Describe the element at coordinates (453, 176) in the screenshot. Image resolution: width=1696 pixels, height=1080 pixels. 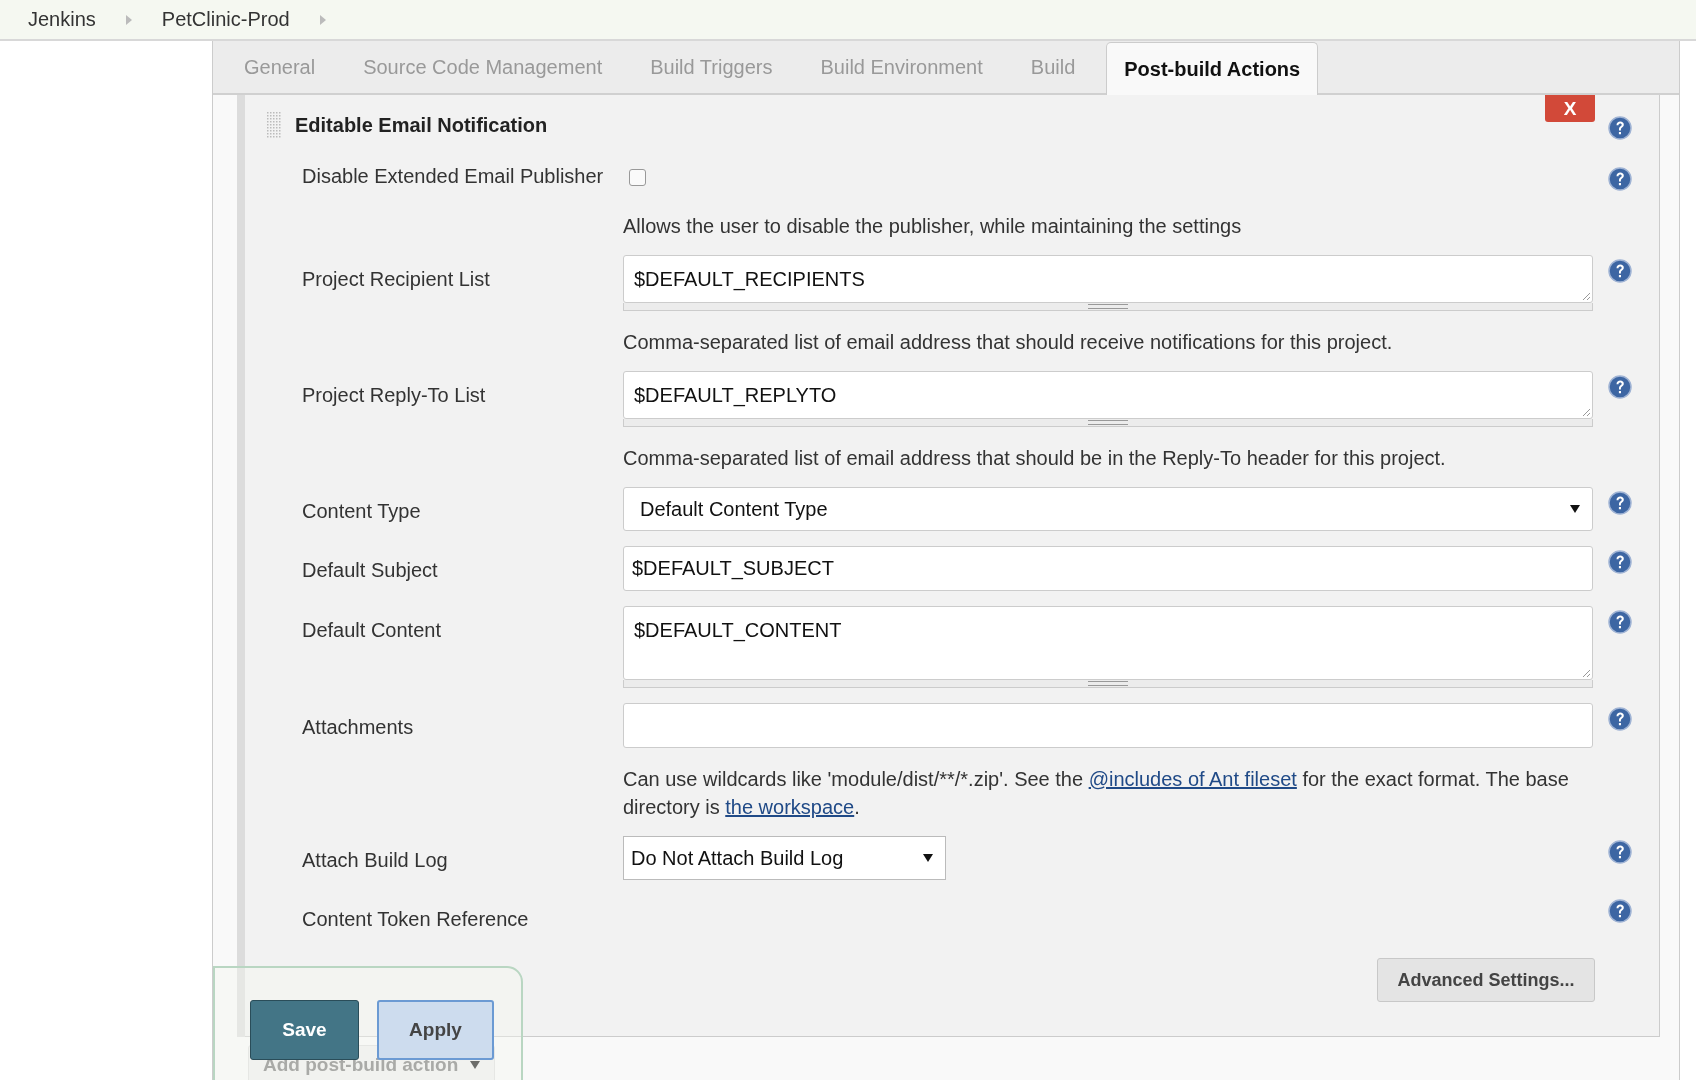
I see `field-label: Disable Extended Email Publisher` at that location.